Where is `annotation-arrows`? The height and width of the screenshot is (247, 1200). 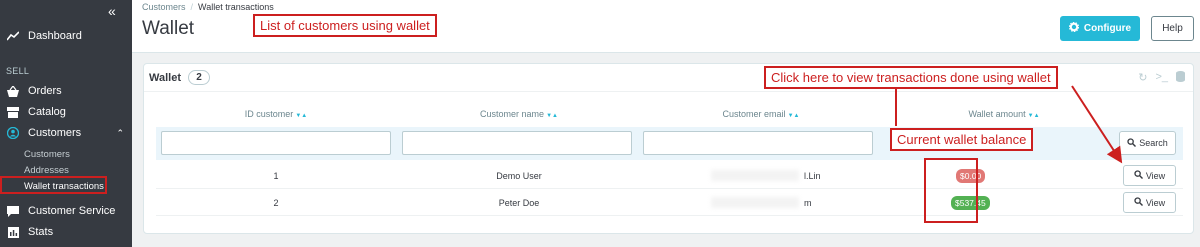
annotation-arrows is located at coordinates (1009, 124).